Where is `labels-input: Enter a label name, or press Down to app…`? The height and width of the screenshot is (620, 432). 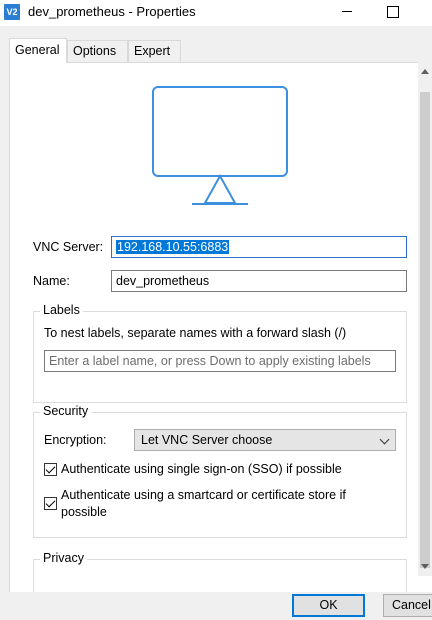 labels-input: Enter a label name, or press Down to app… is located at coordinates (220, 361).